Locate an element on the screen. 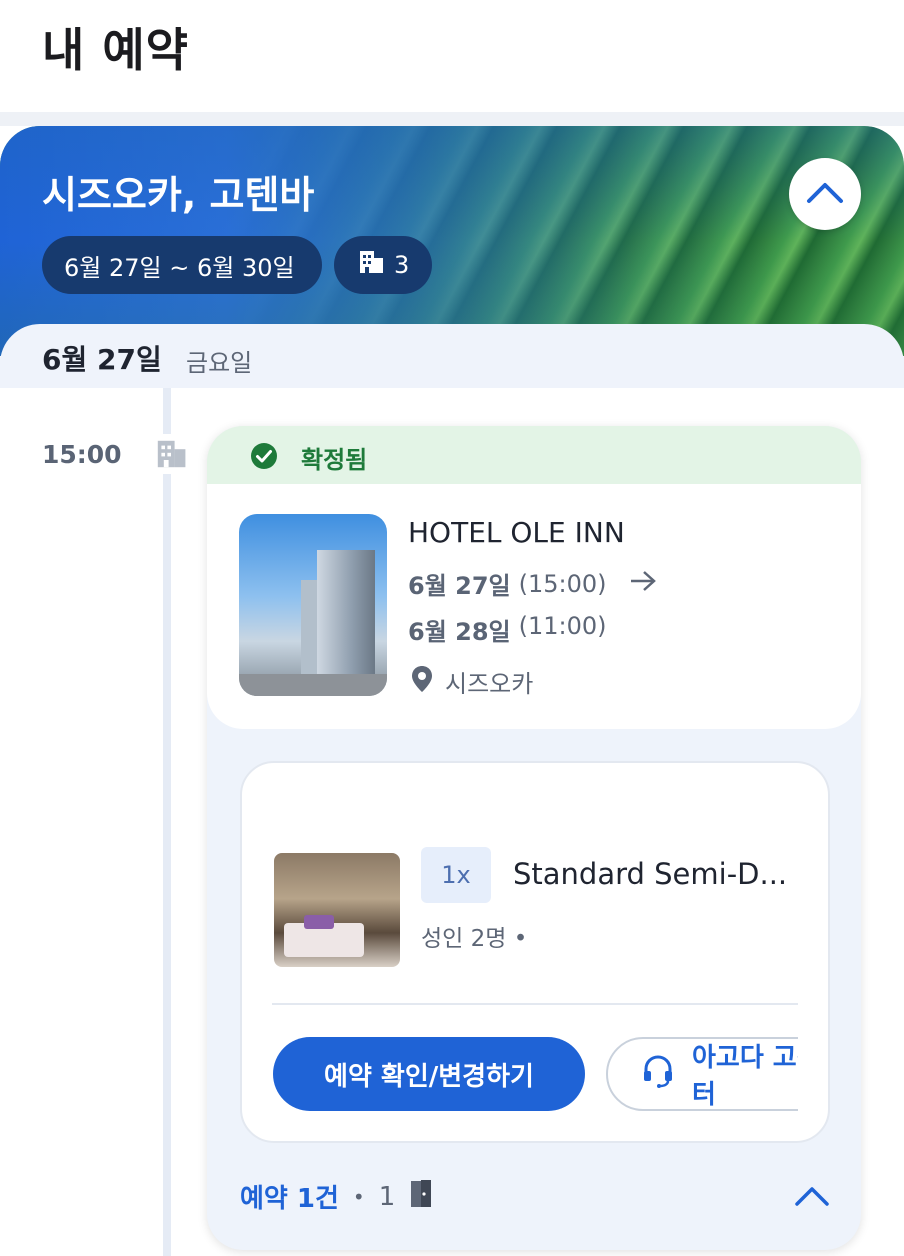  divider is located at coordinates (535, 1004).